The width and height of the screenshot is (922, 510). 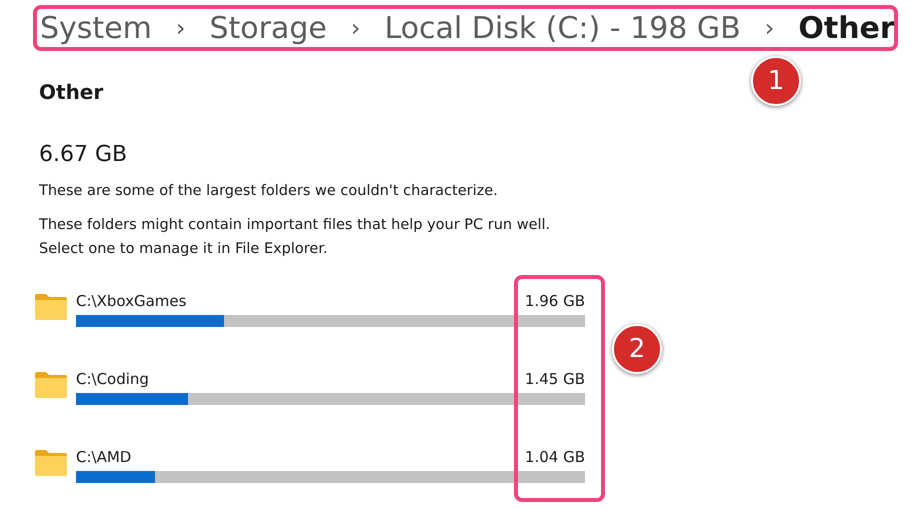 I want to click on step-badge: 1, so click(x=776, y=81).